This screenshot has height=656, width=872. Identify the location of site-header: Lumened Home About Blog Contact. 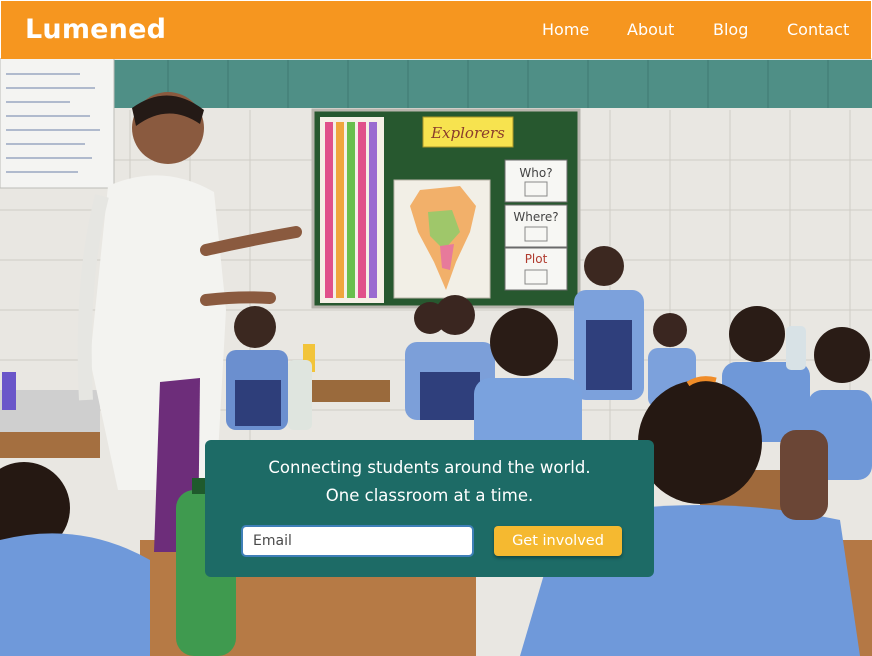
(436, 30).